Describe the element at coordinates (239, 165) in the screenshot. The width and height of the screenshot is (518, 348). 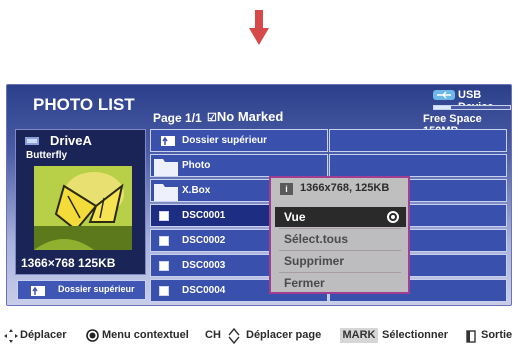
I see `list-item: Photo` at that location.